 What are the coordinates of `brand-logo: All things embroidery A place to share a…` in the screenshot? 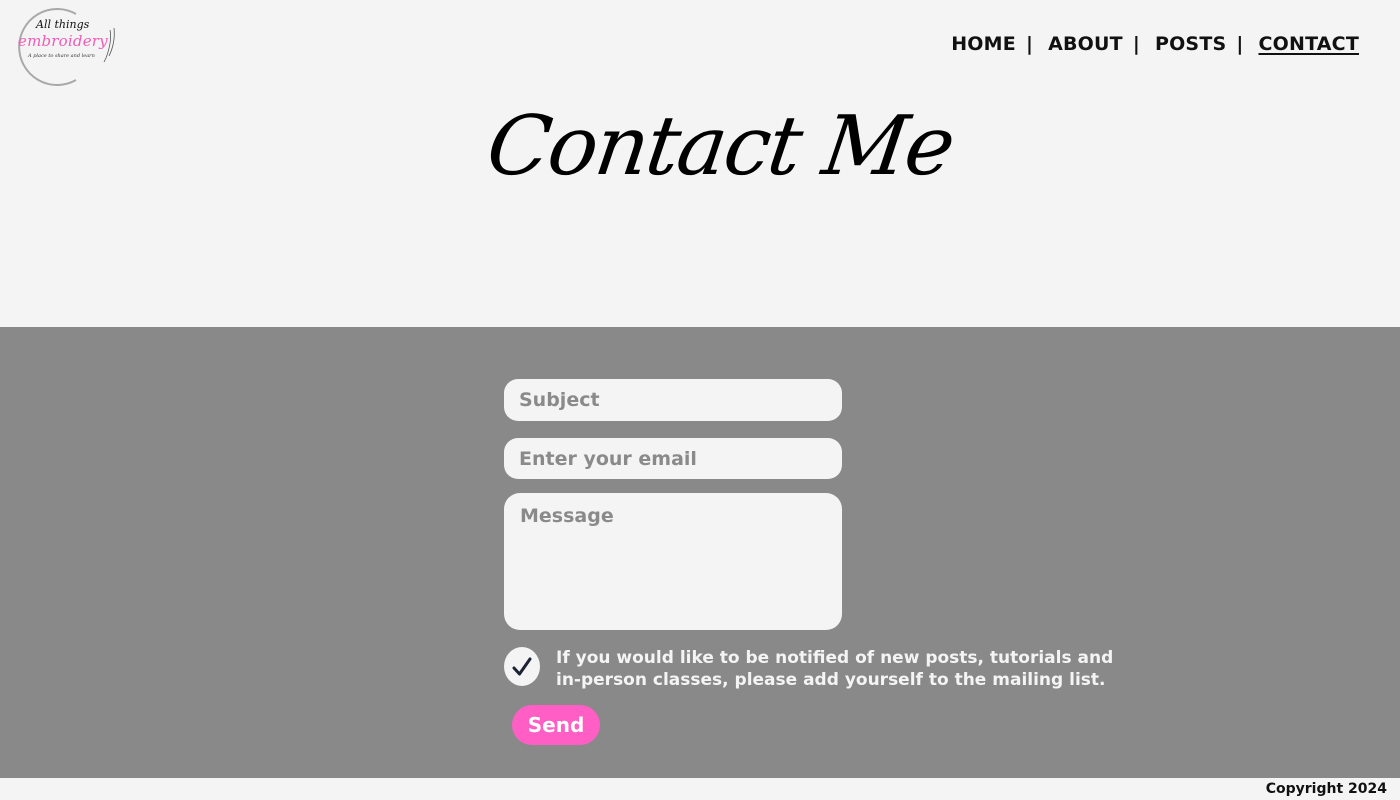 It's located at (70, 47).